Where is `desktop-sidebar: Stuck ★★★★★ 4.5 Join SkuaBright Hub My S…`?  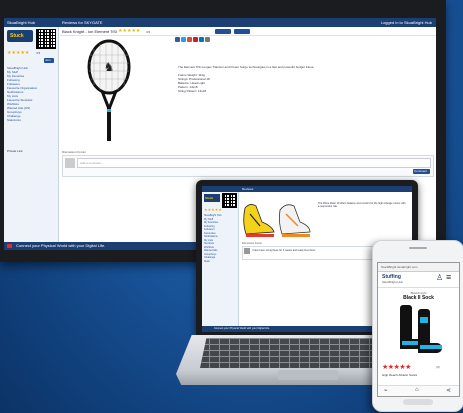
desktop-sidebar: Stuck ★★★★★ 4.5 Join SkuaBright Hub My S… is located at coordinates (31, 134).